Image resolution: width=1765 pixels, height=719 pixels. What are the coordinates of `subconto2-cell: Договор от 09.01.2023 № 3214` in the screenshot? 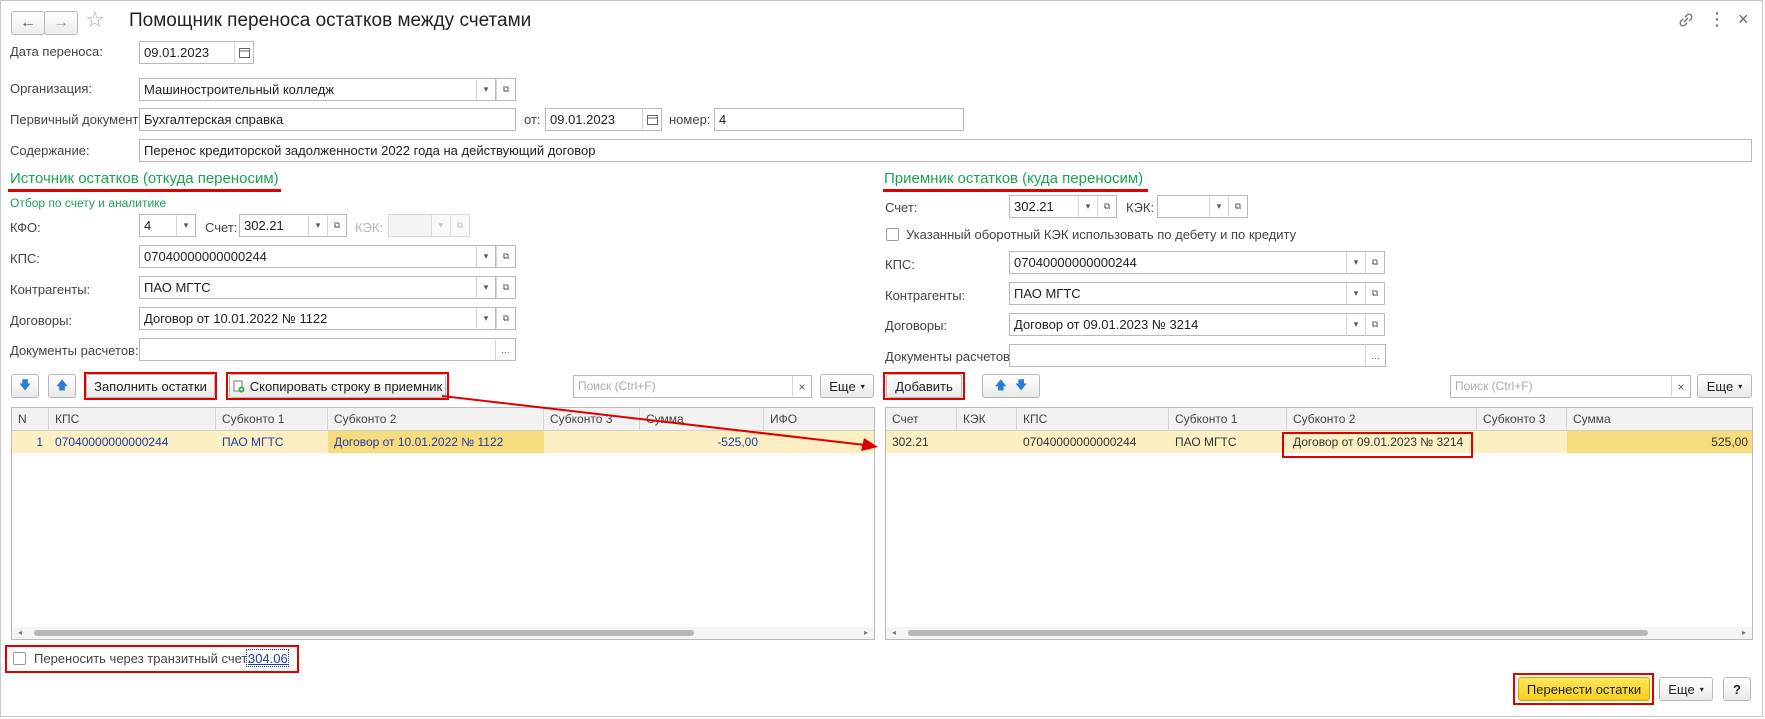 It's located at (1378, 442).